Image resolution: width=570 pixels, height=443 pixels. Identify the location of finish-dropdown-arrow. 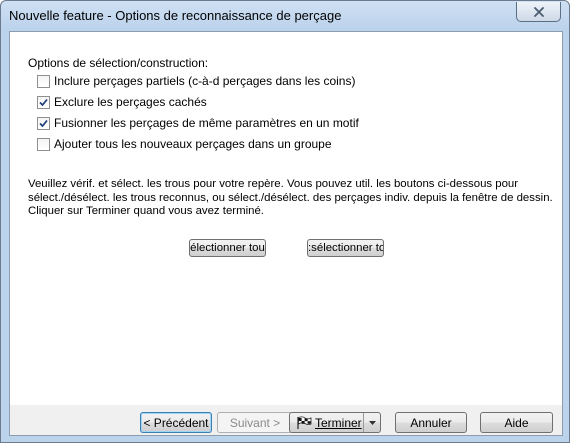
(371, 422).